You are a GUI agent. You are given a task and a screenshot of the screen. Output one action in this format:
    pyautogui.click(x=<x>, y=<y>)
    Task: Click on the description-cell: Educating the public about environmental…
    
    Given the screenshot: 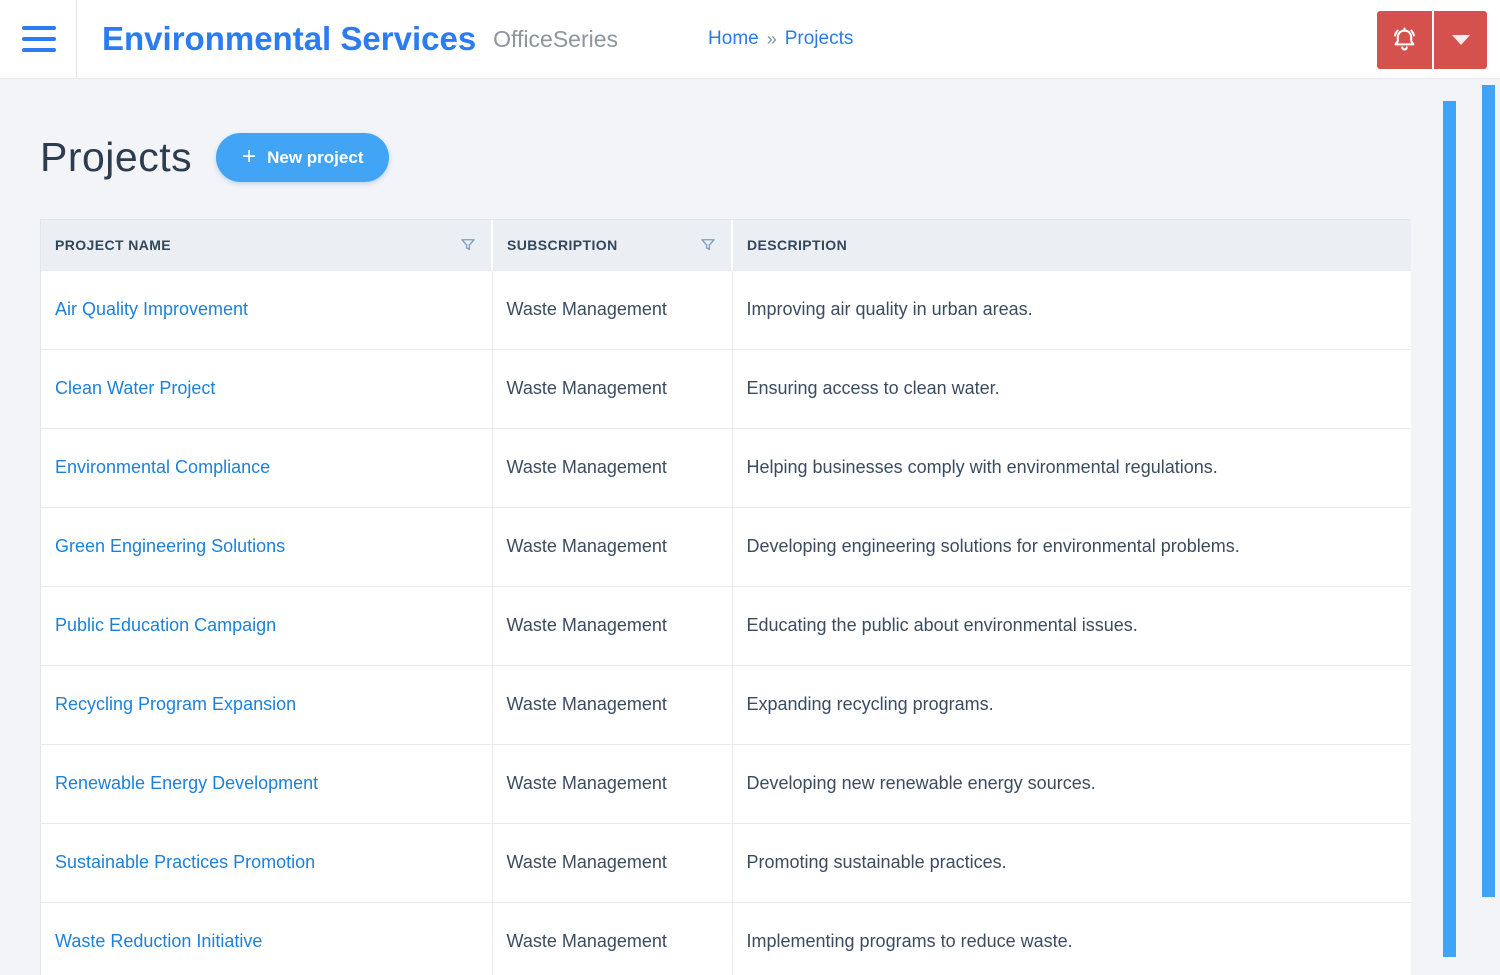 What is the action you would take?
    pyautogui.click(x=1071, y=625)
    